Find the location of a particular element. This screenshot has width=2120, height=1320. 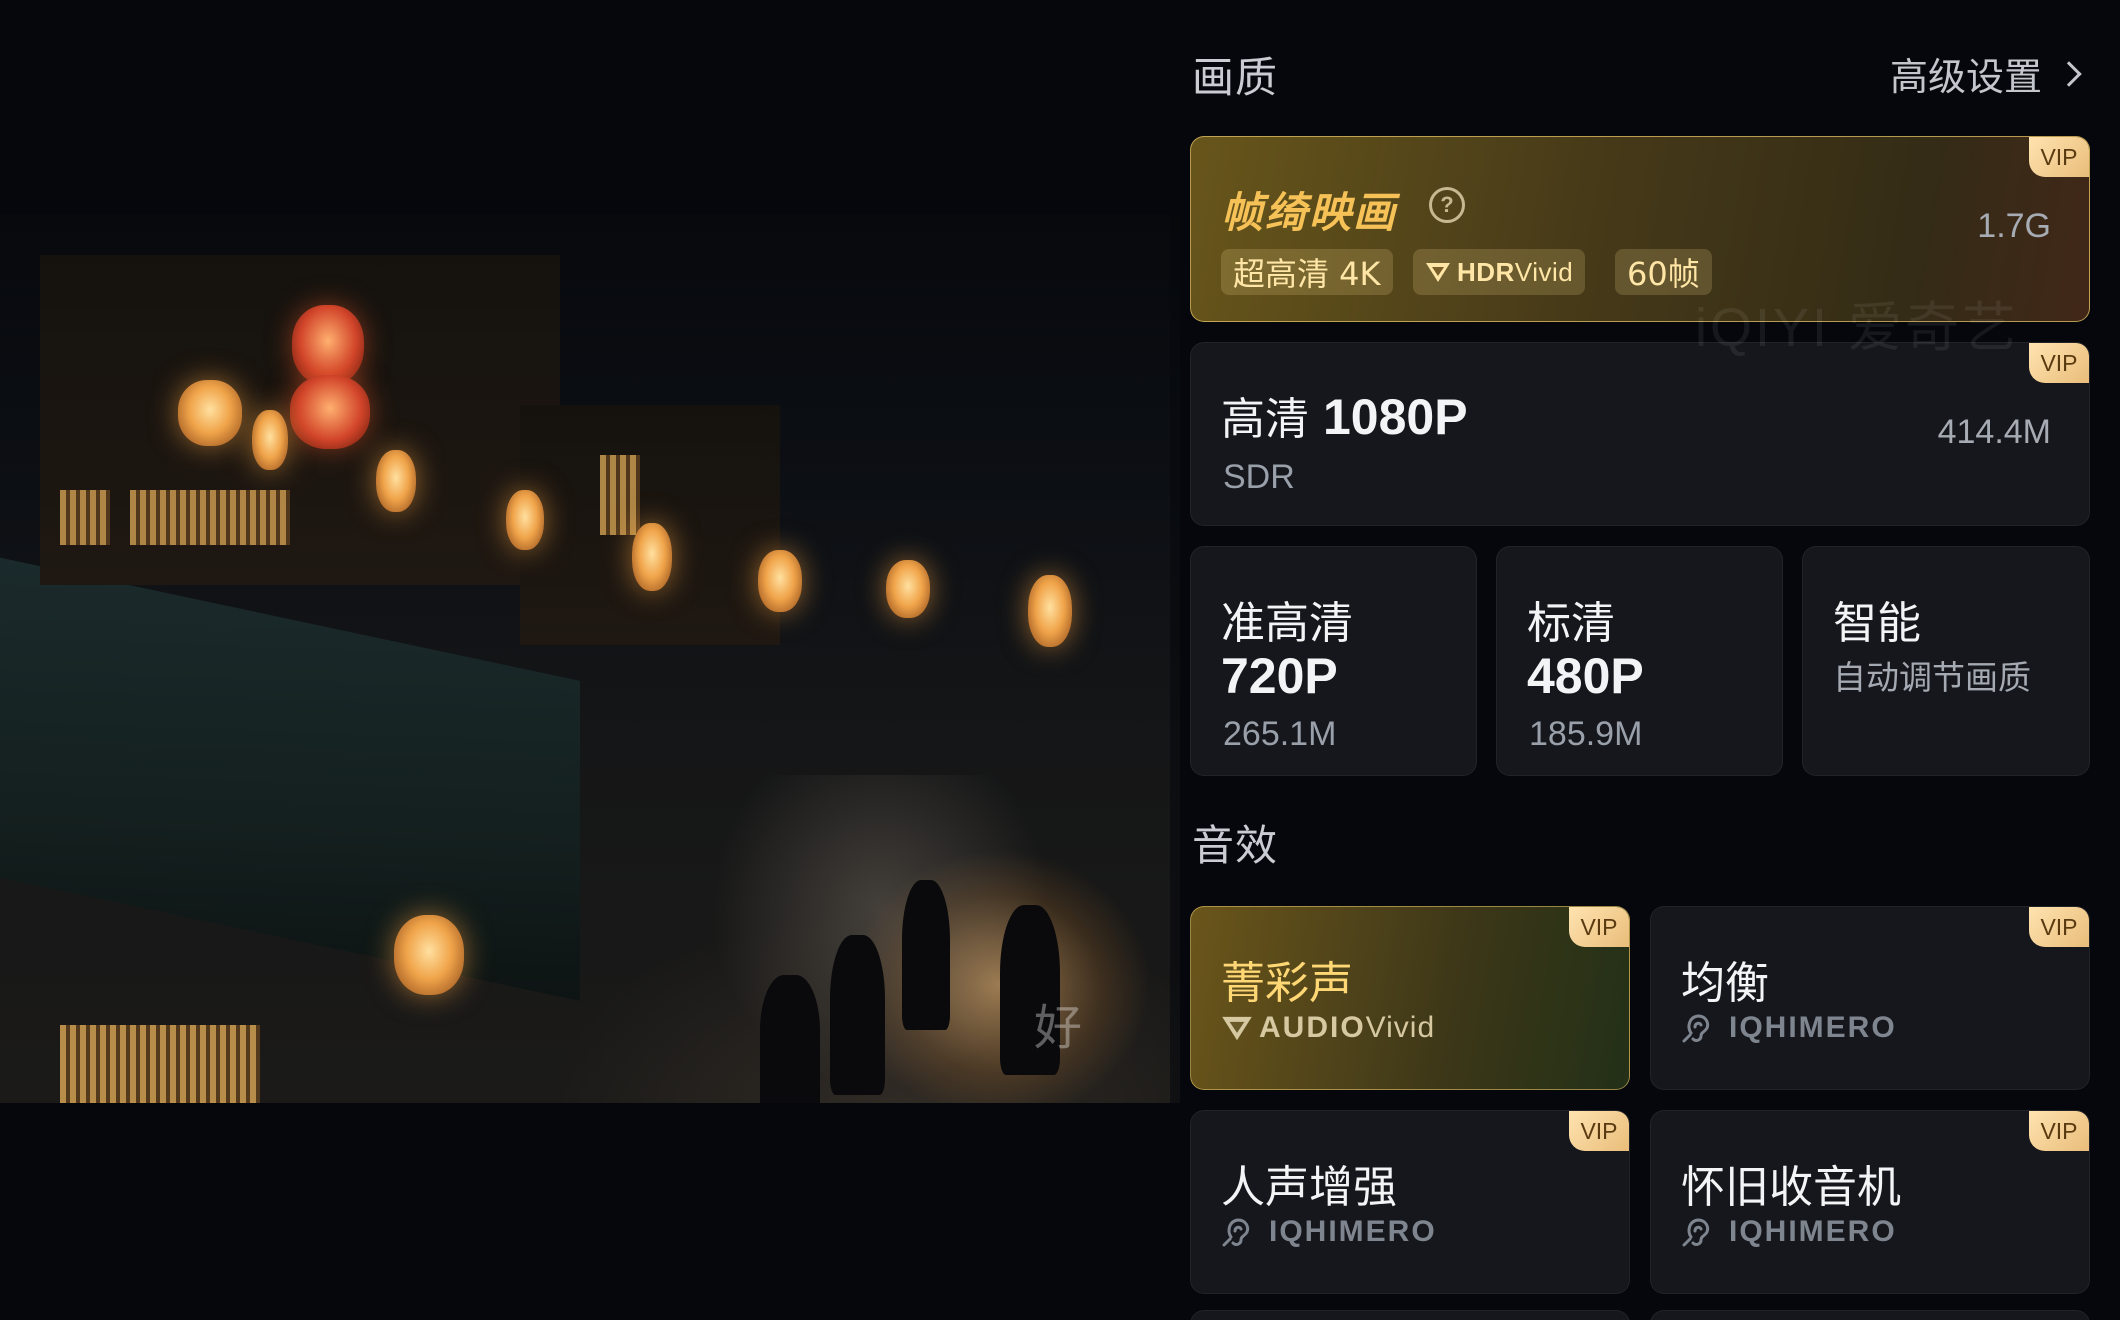

quality-resolution: 1080P is located at coordinates (1395, 417).